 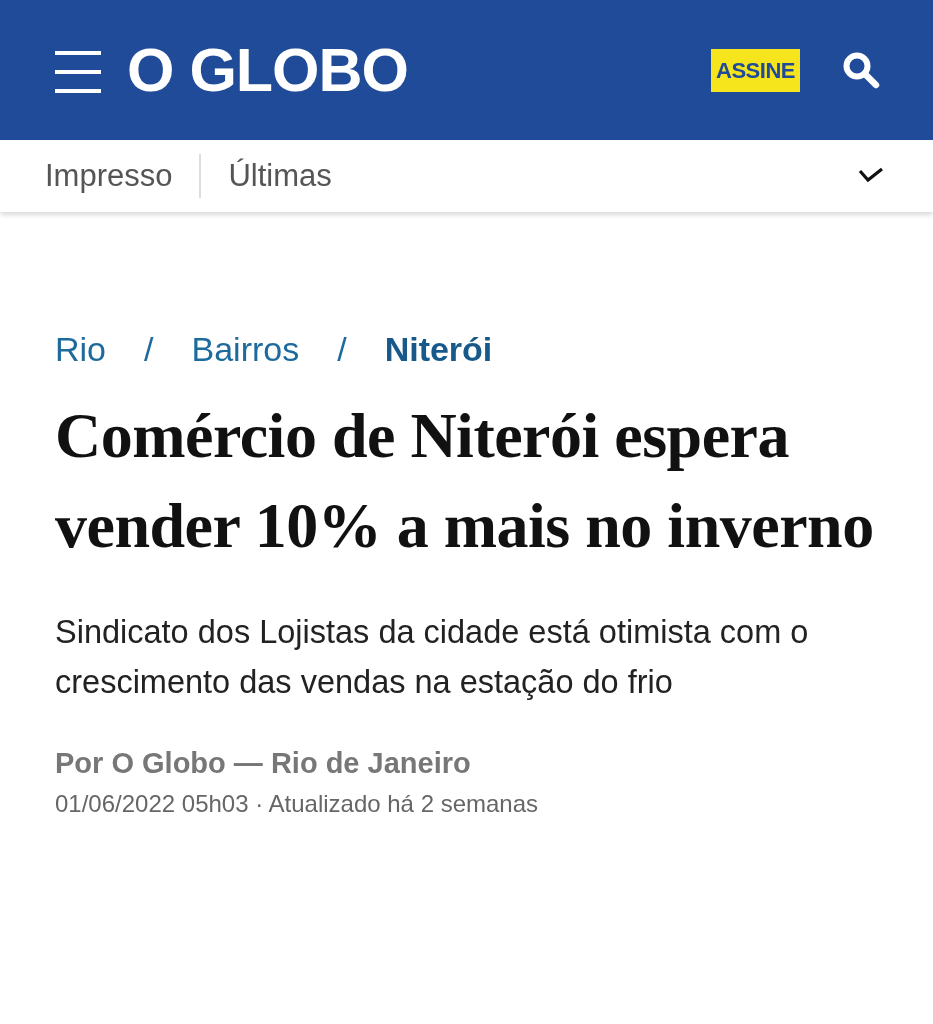 What do you see at coordinates (78, 72) in the screenshot?
I see `menu-icon` at bounding box center [78, 72].